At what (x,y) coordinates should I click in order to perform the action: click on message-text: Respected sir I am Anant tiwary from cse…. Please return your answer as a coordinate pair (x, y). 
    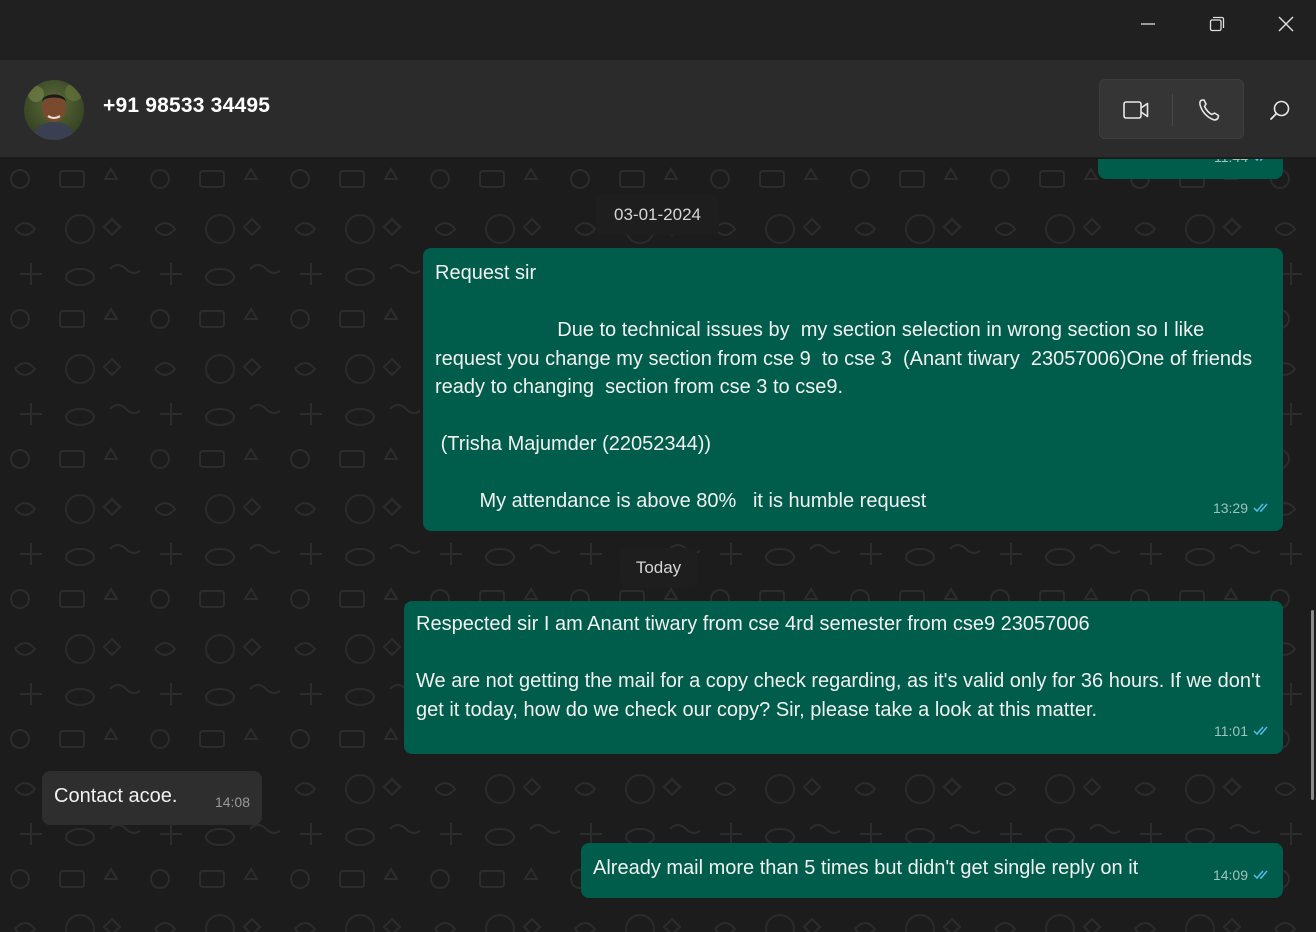
    Looking at the image, I should click on (838, 667).